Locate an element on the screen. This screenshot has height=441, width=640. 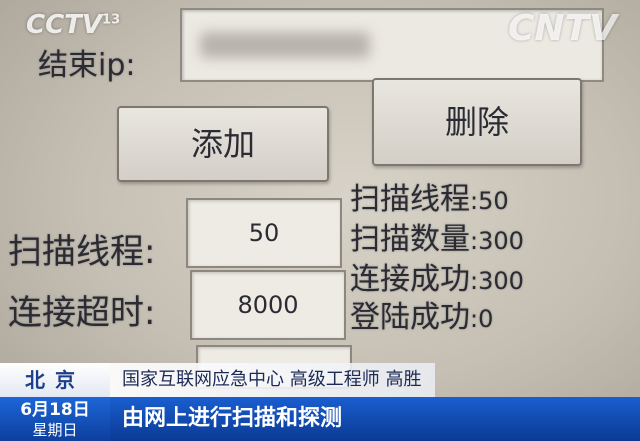
stat-value: :50 is located at coordinates (489, 201).